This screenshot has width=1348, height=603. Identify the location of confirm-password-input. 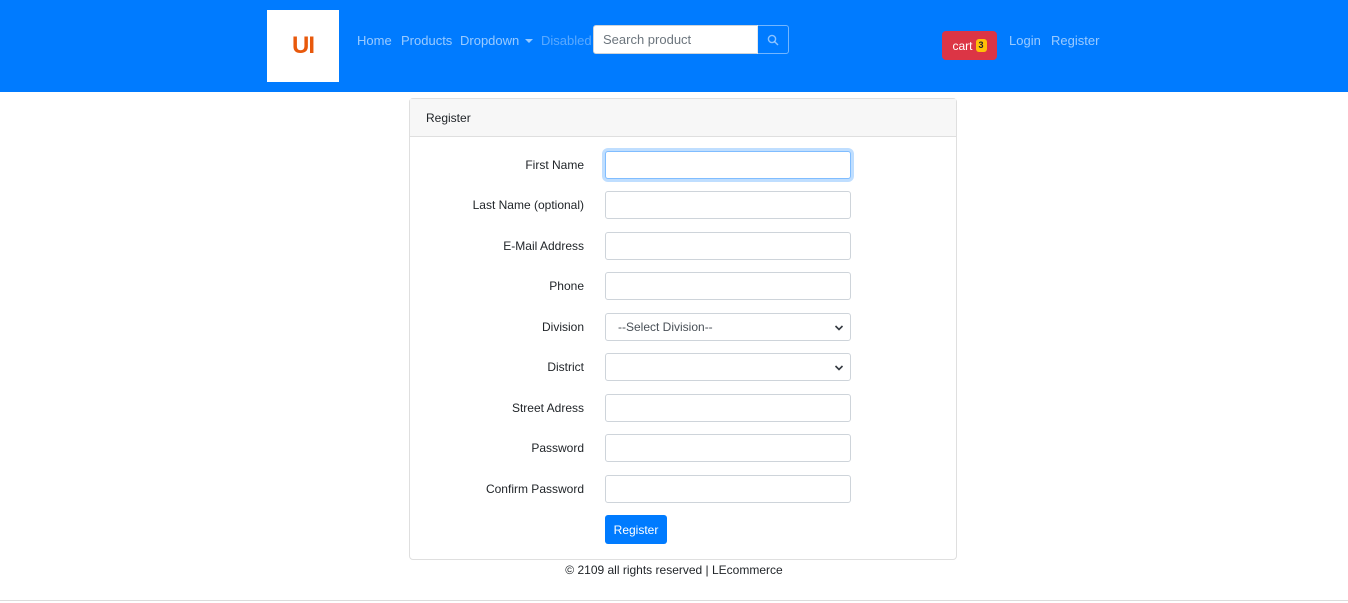
(728, 489).